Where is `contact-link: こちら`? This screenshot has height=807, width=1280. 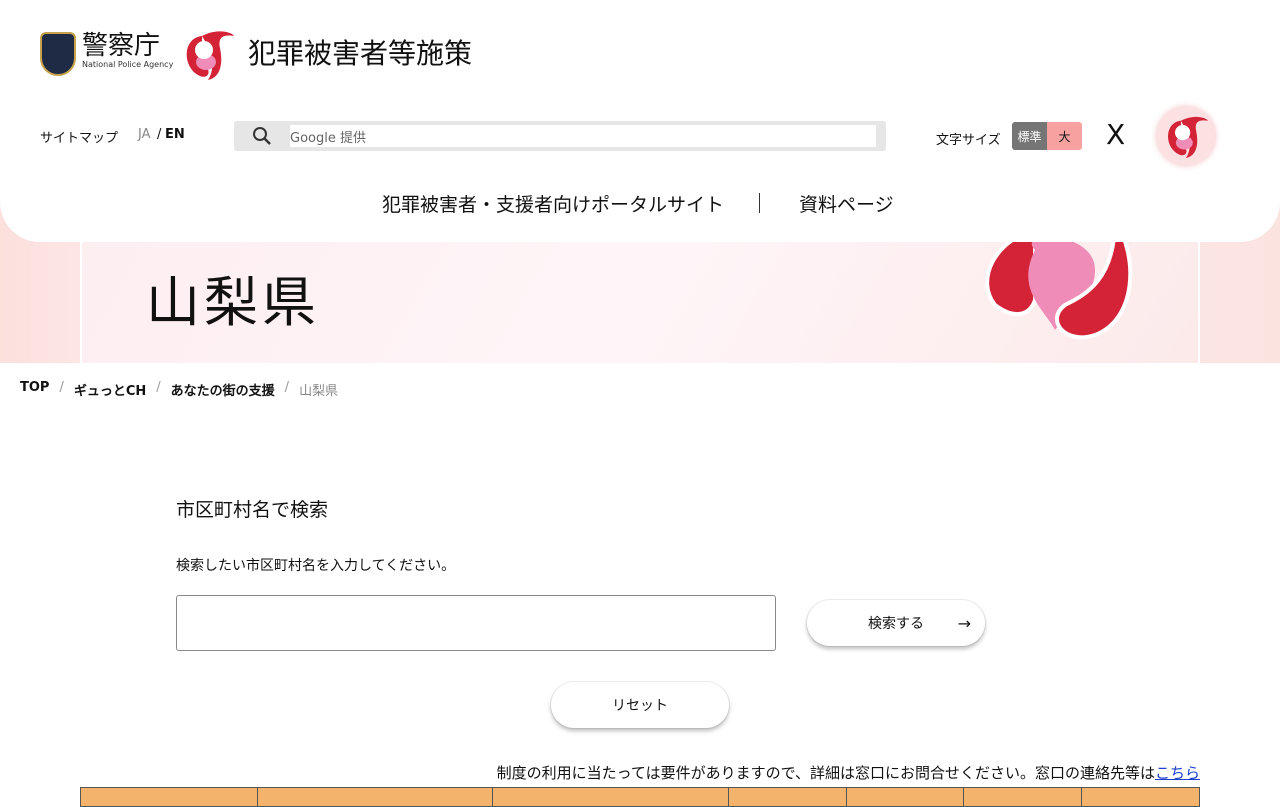 contact-link: こちら is located at coordinates (1177, 773).